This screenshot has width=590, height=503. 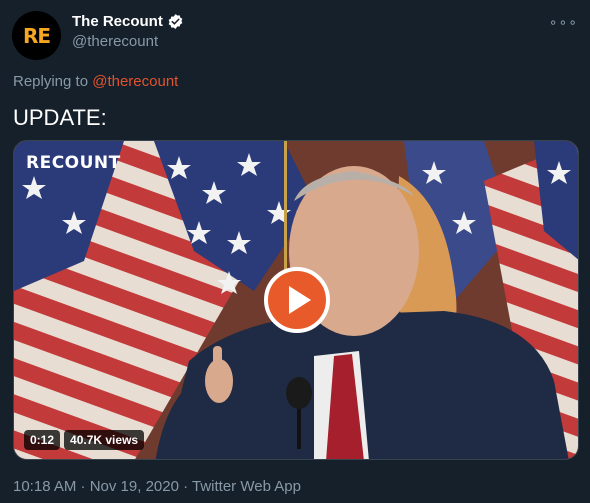 I want to click on avatar-logo-text: RE, so click(x=36, y=35).